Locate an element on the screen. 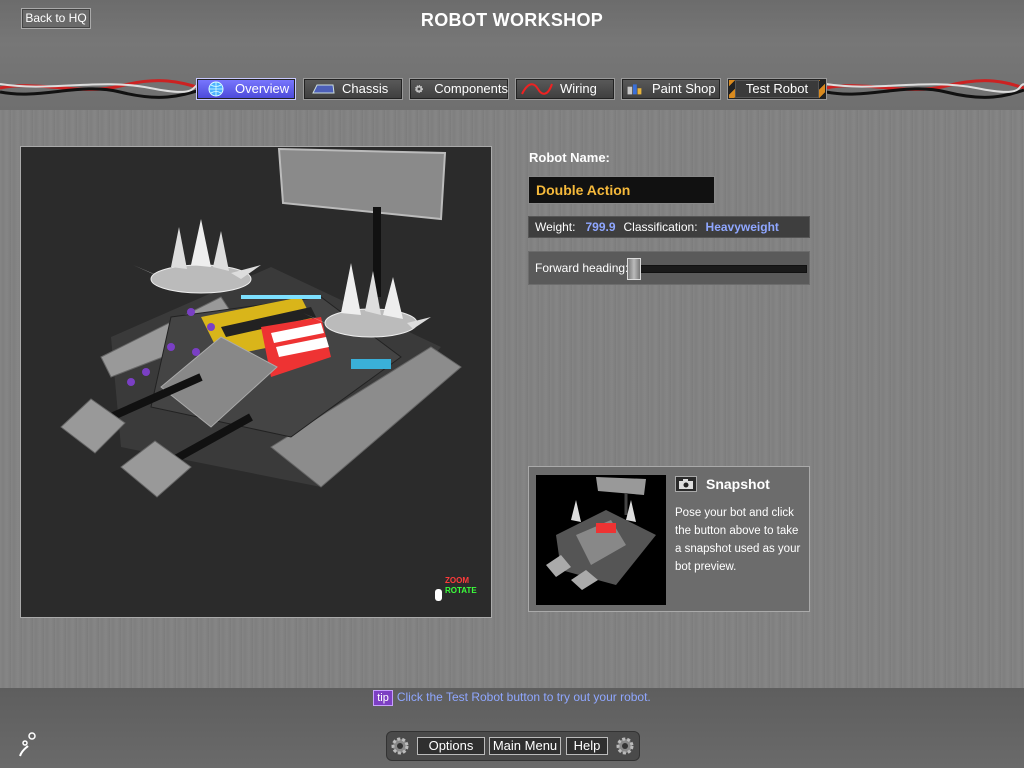 Image resolution: width=1024 pixels, height=768 pixels. tip-badge: tip is located at coordinates (383, 698).